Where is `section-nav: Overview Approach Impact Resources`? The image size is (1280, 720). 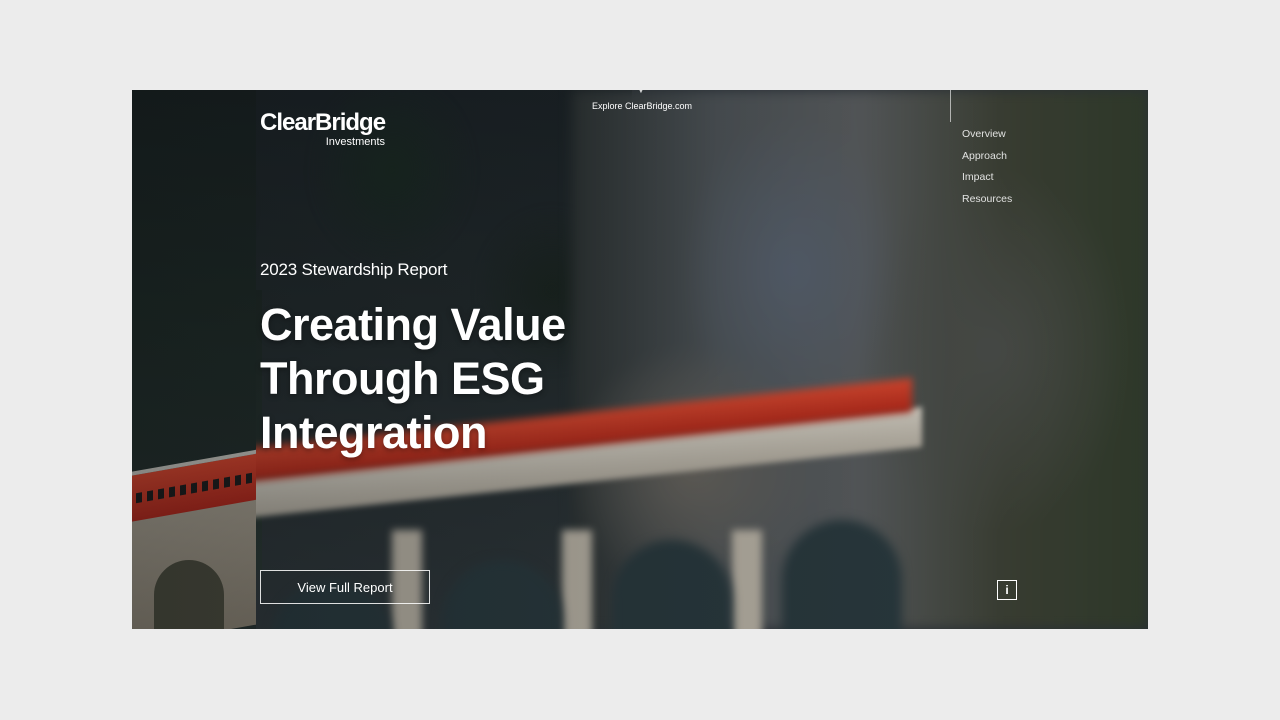 section-nav: Overview Approach Impact Resources is located at coordinates (987, 167).